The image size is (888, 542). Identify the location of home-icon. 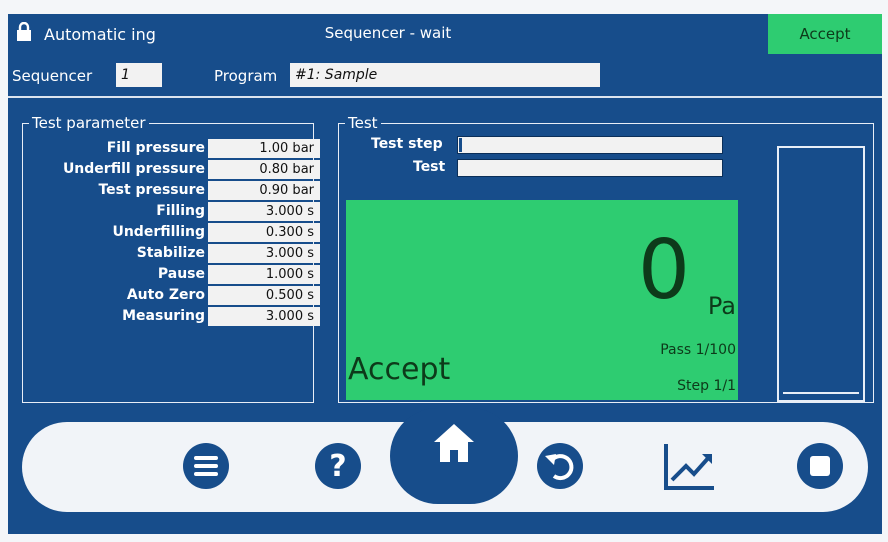
(454, 446).